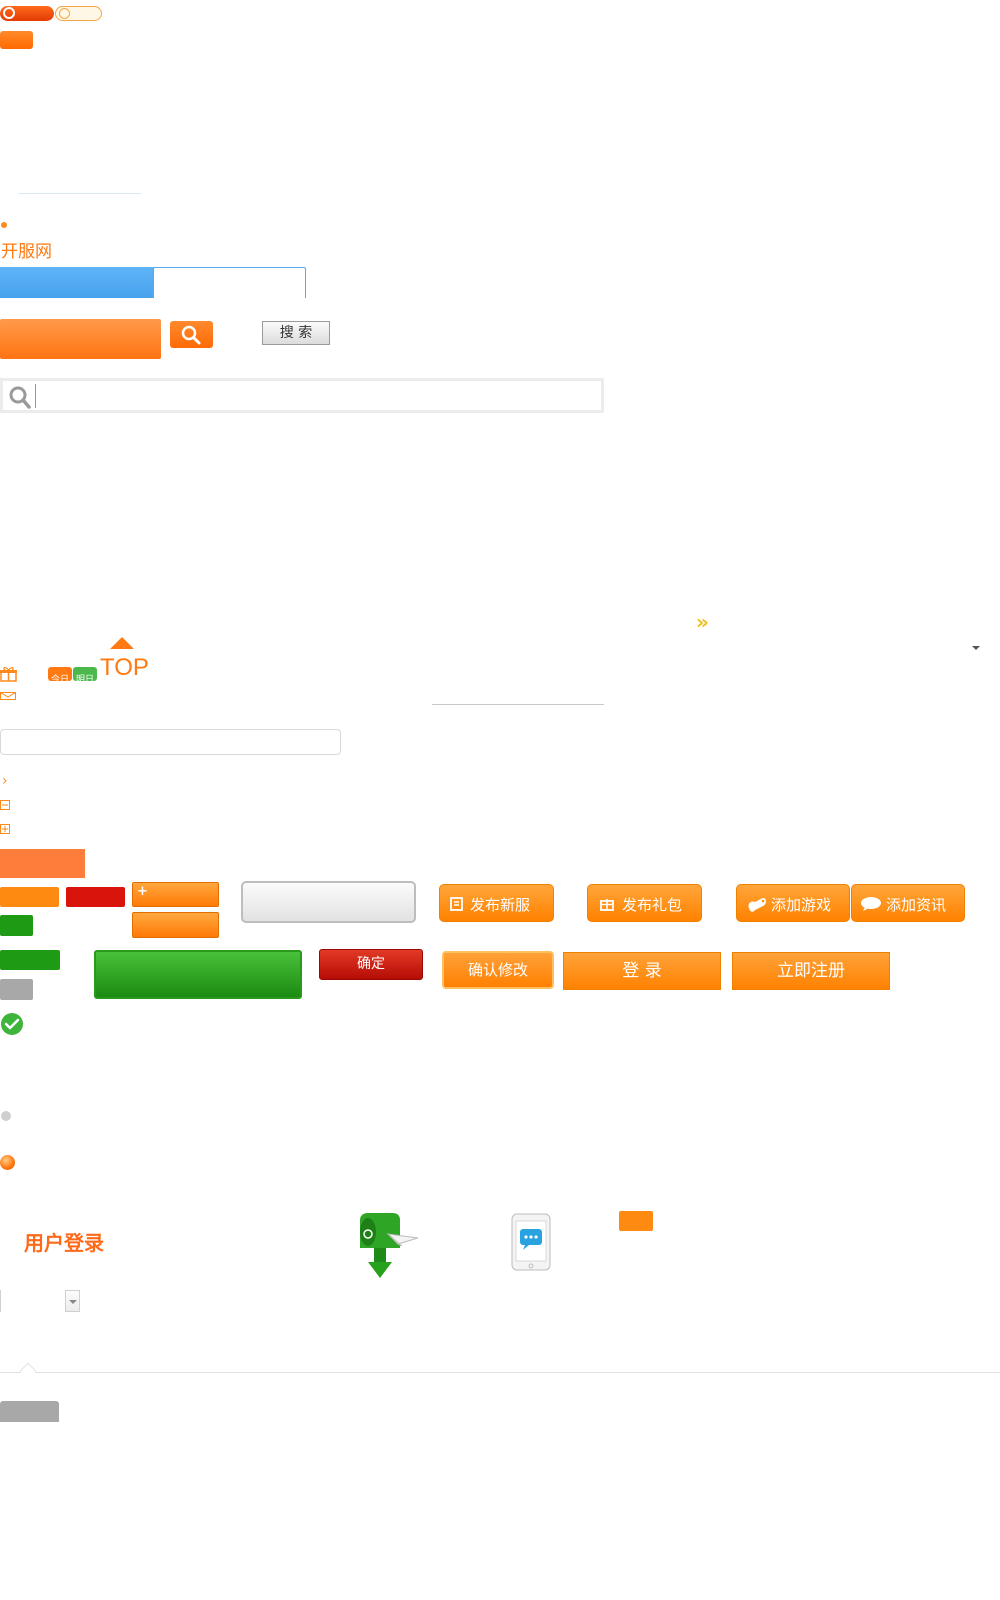 Image resolution: width=1000 pixels, height=1600 pixels. I want to click on green-small-button, so click(16, 925).